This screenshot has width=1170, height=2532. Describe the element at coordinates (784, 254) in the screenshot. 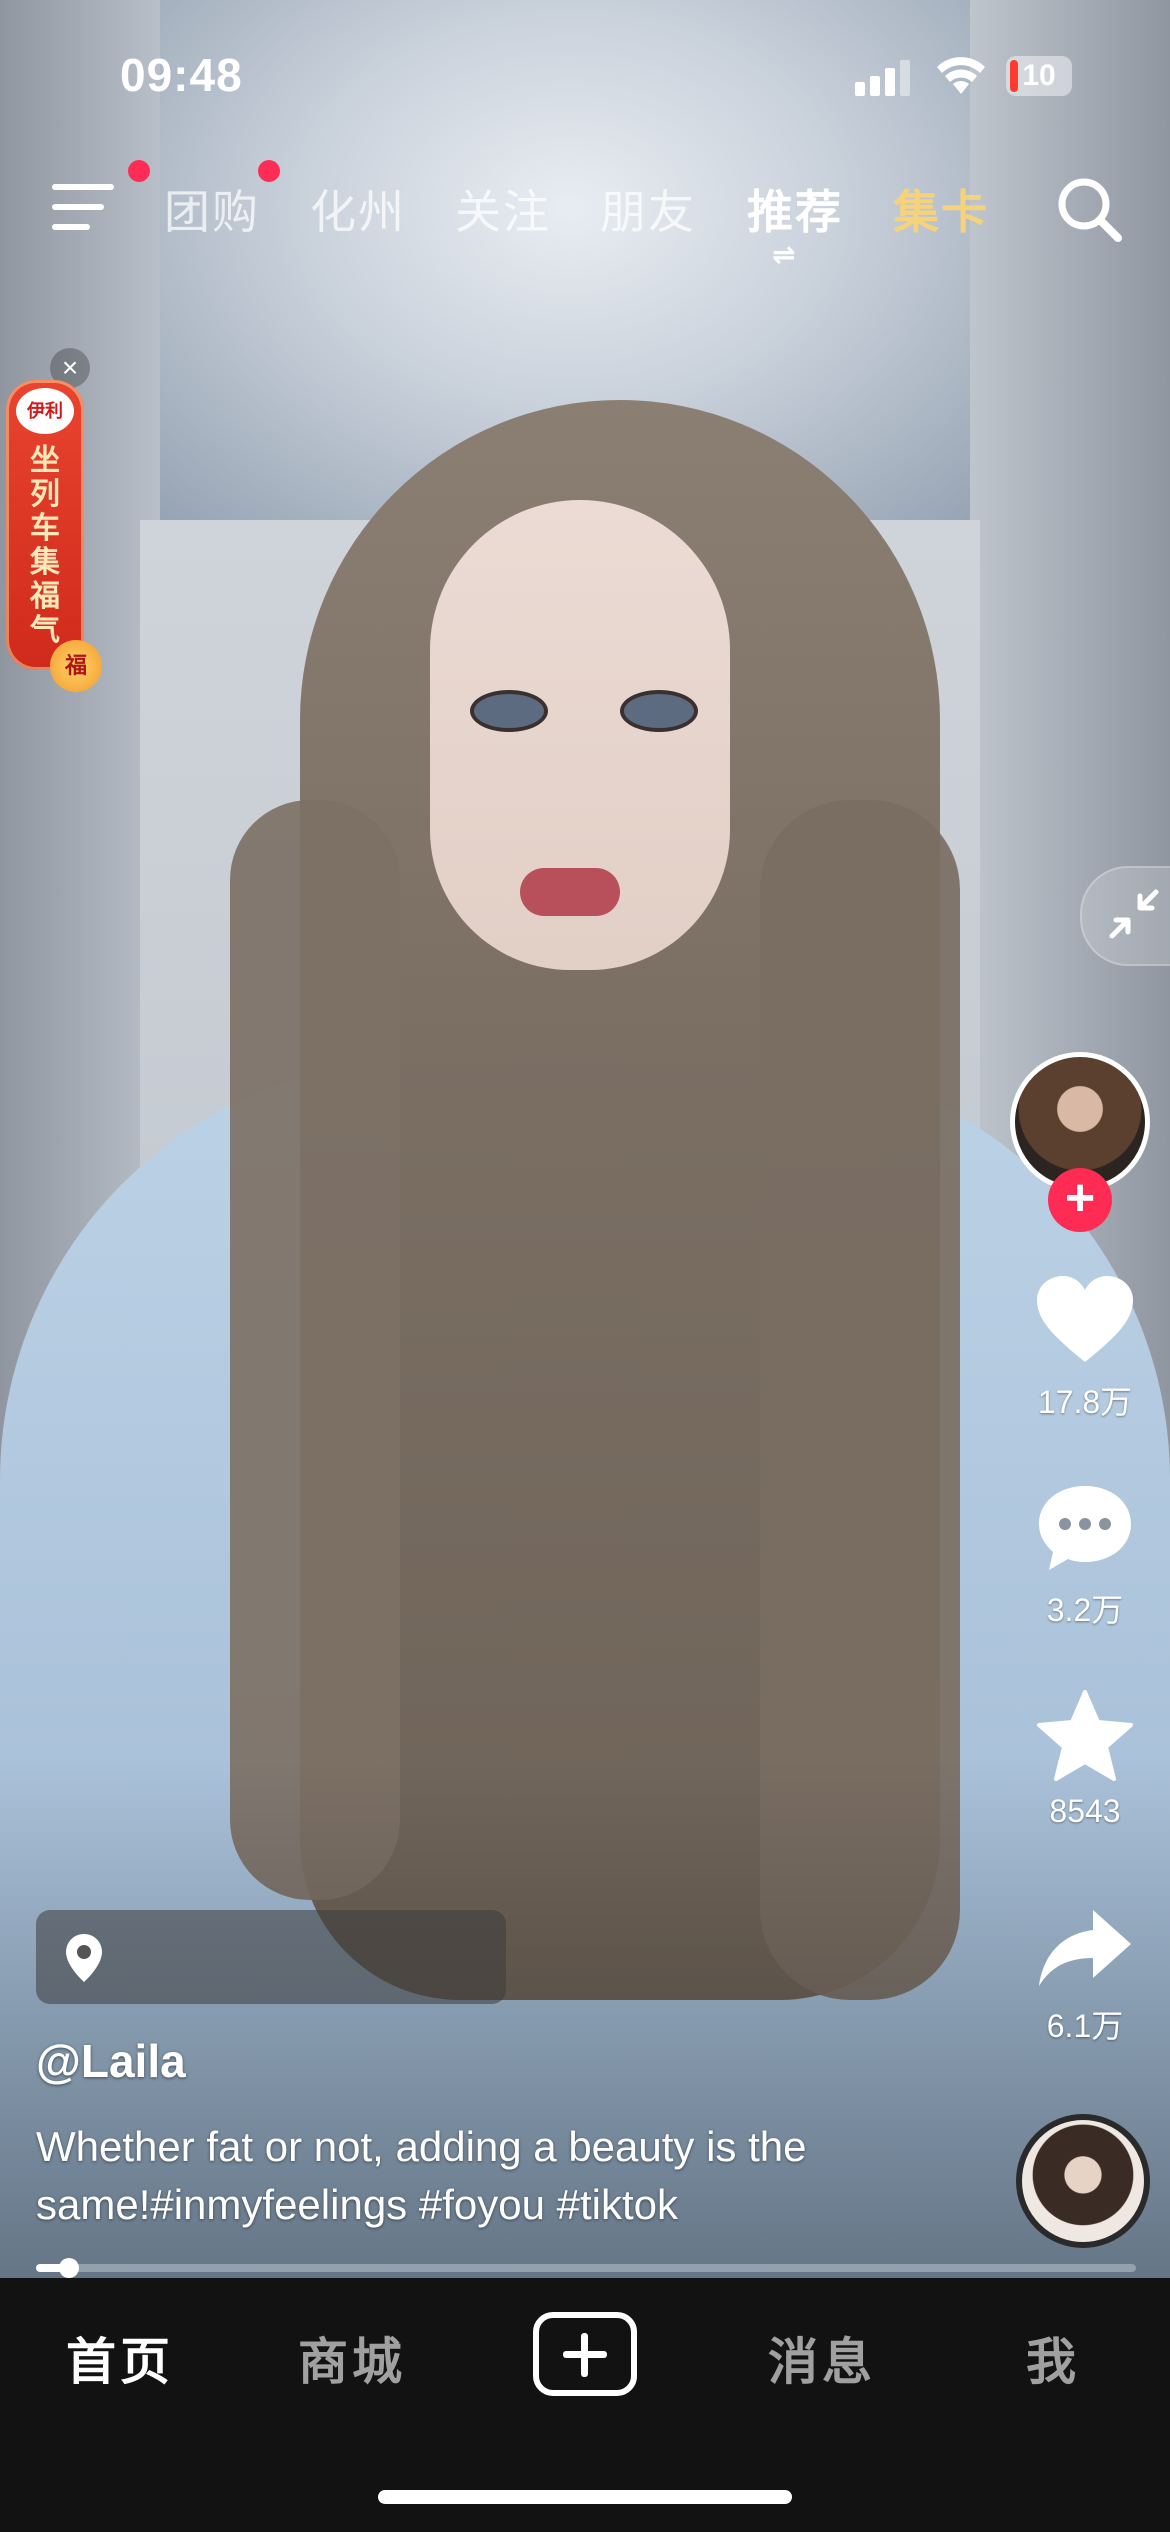

I see `swap-arrows-icon: ⇌` at that location.